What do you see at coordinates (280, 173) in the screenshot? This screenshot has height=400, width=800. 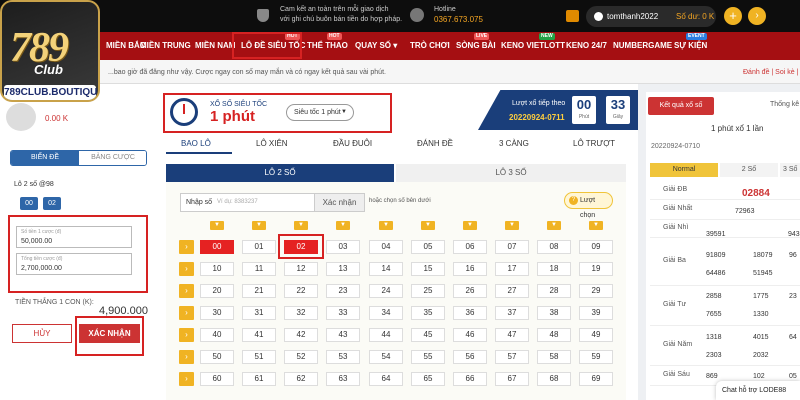 I see `tab-lo-2-so: LÔ 2 SỐ` at bounding box center [280, 173].